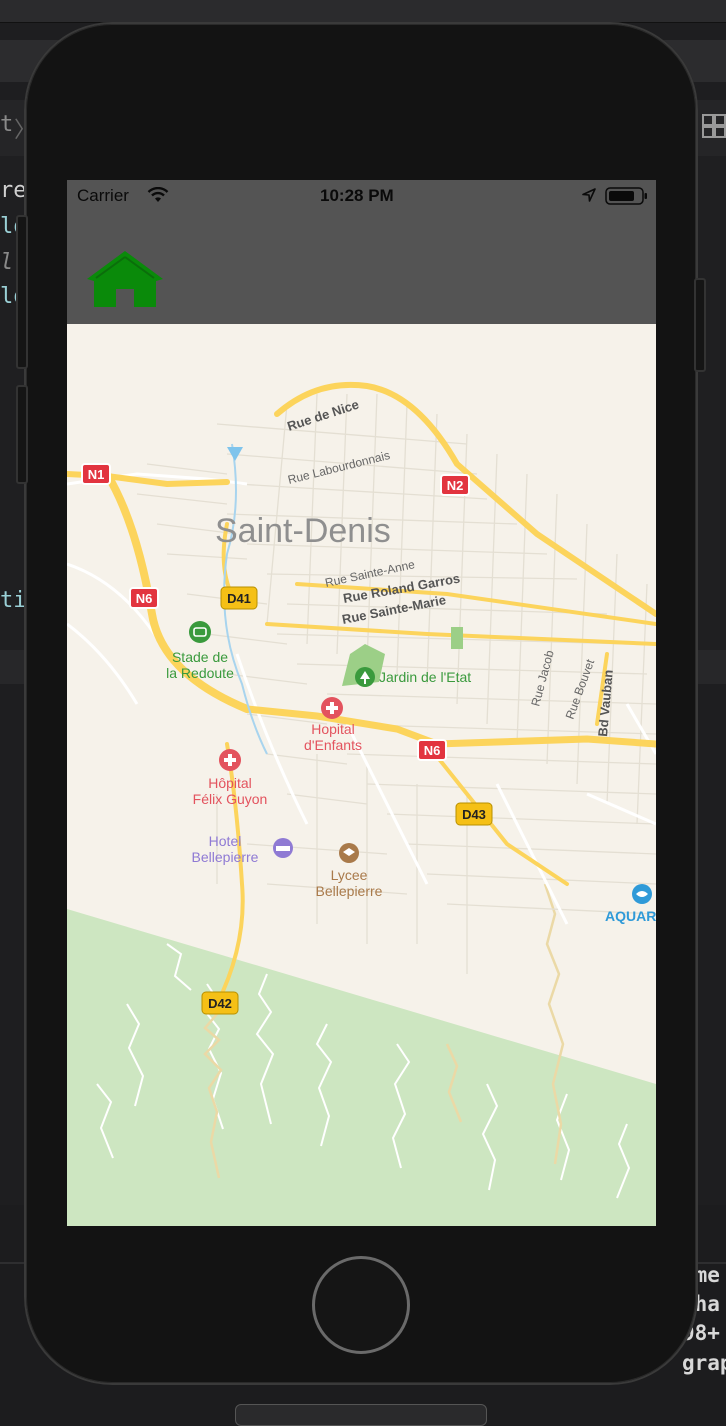 This screenshot has height=1426, width=726. What do you see at coordinates (357, 195) in the screenshot?
I see `clock-label: 10:28 PM` at bounding box center [357, 195].